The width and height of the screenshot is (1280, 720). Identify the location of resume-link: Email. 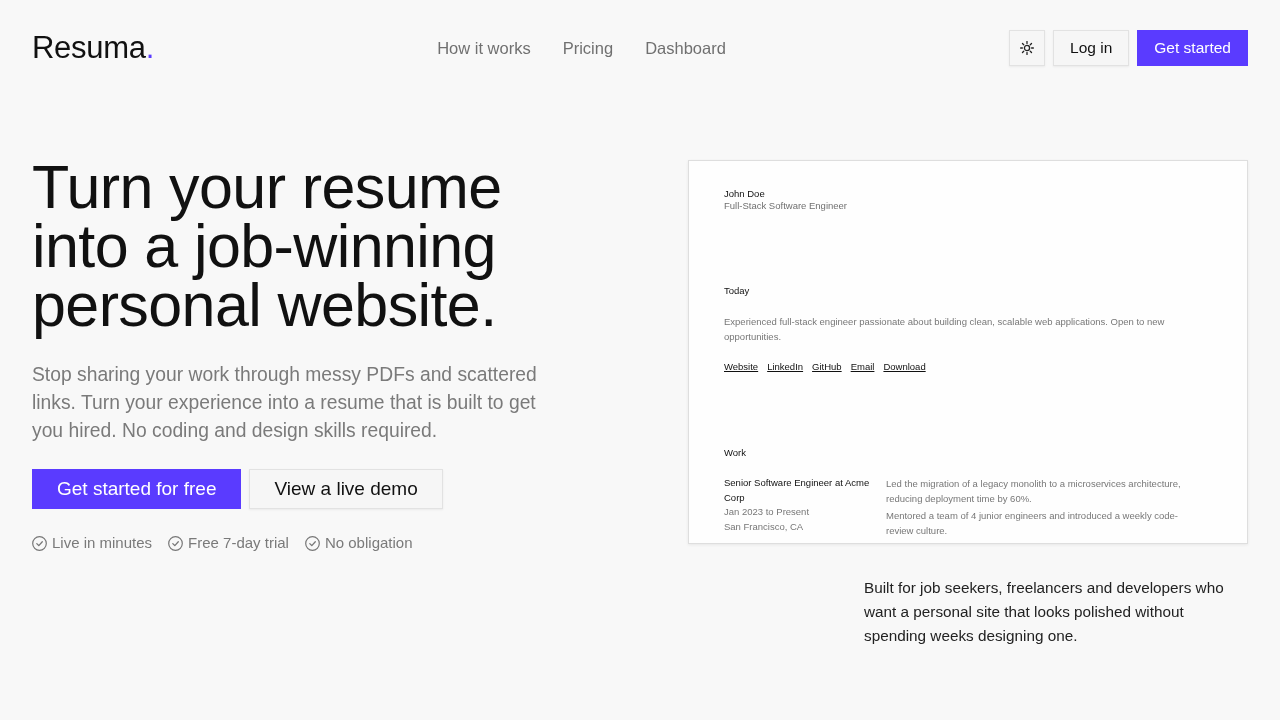
(862, 366).